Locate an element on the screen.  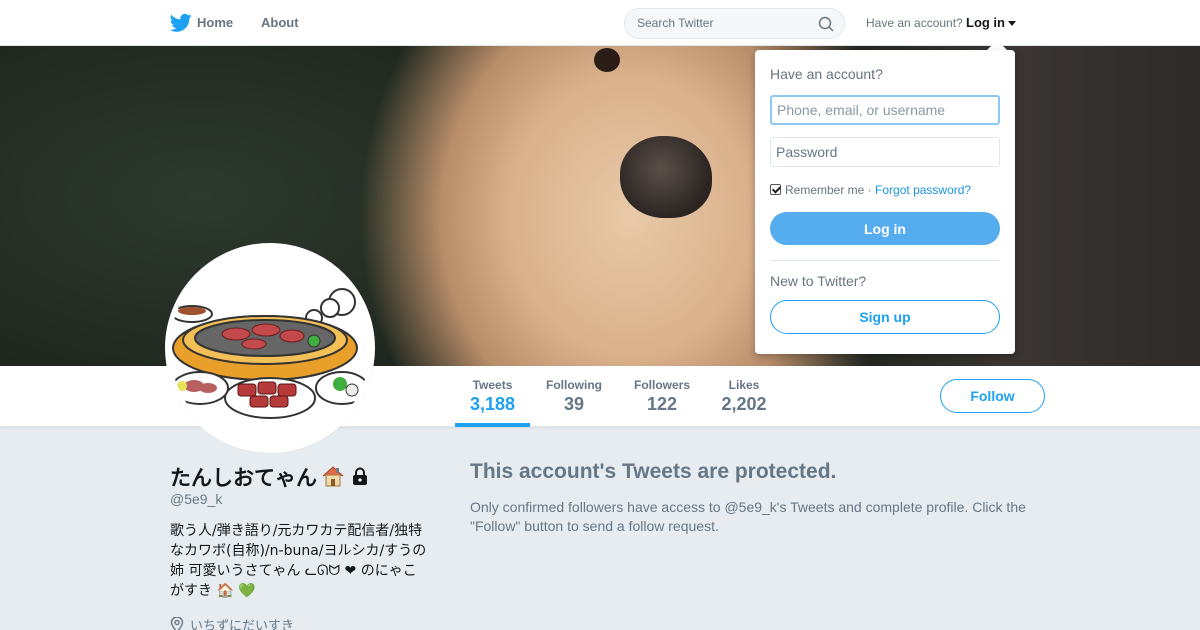
profile-location: いちずにだいすき is located at coordinates (232, 622).